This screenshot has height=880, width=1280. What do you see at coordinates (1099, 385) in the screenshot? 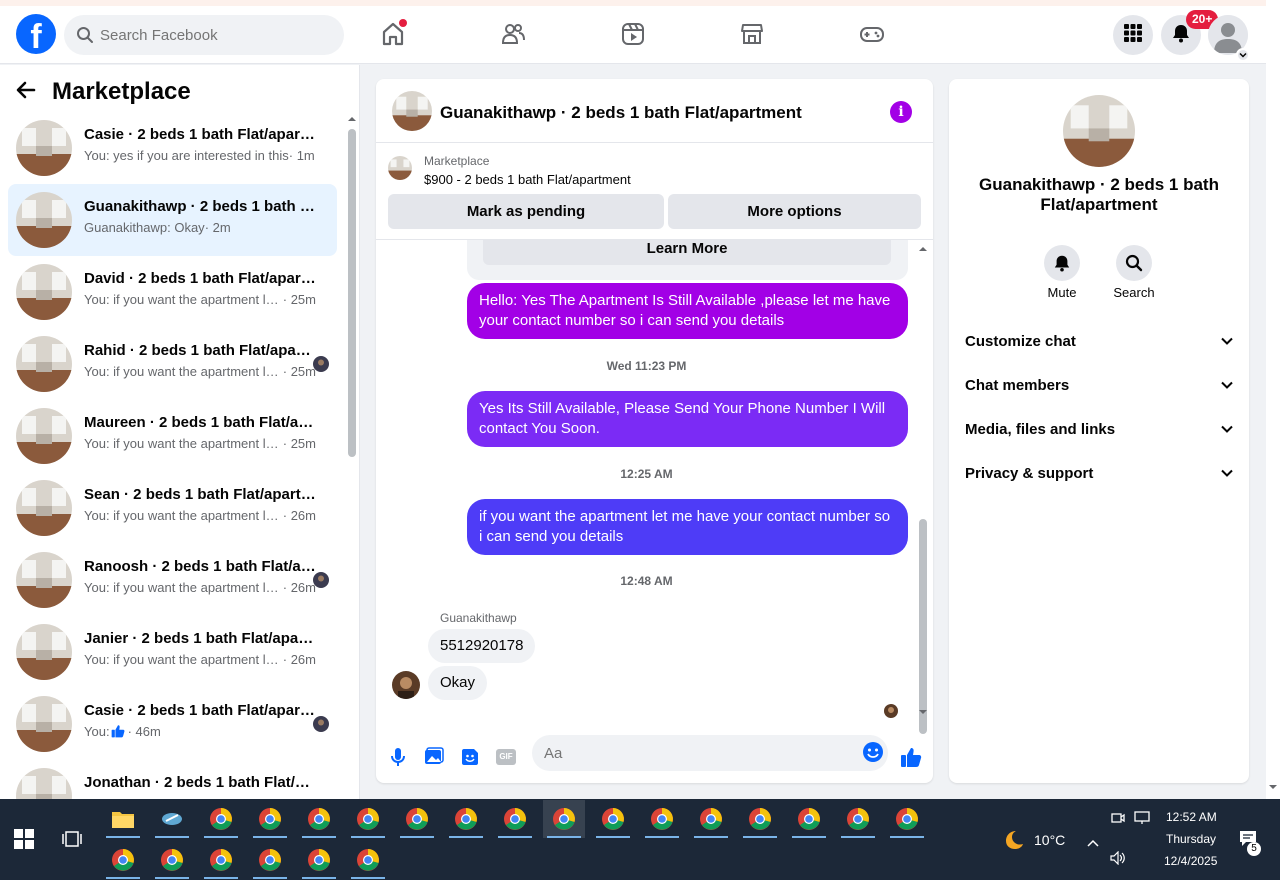
I see `chat-members-section: Chat members` at bounding box center [1099, 385].